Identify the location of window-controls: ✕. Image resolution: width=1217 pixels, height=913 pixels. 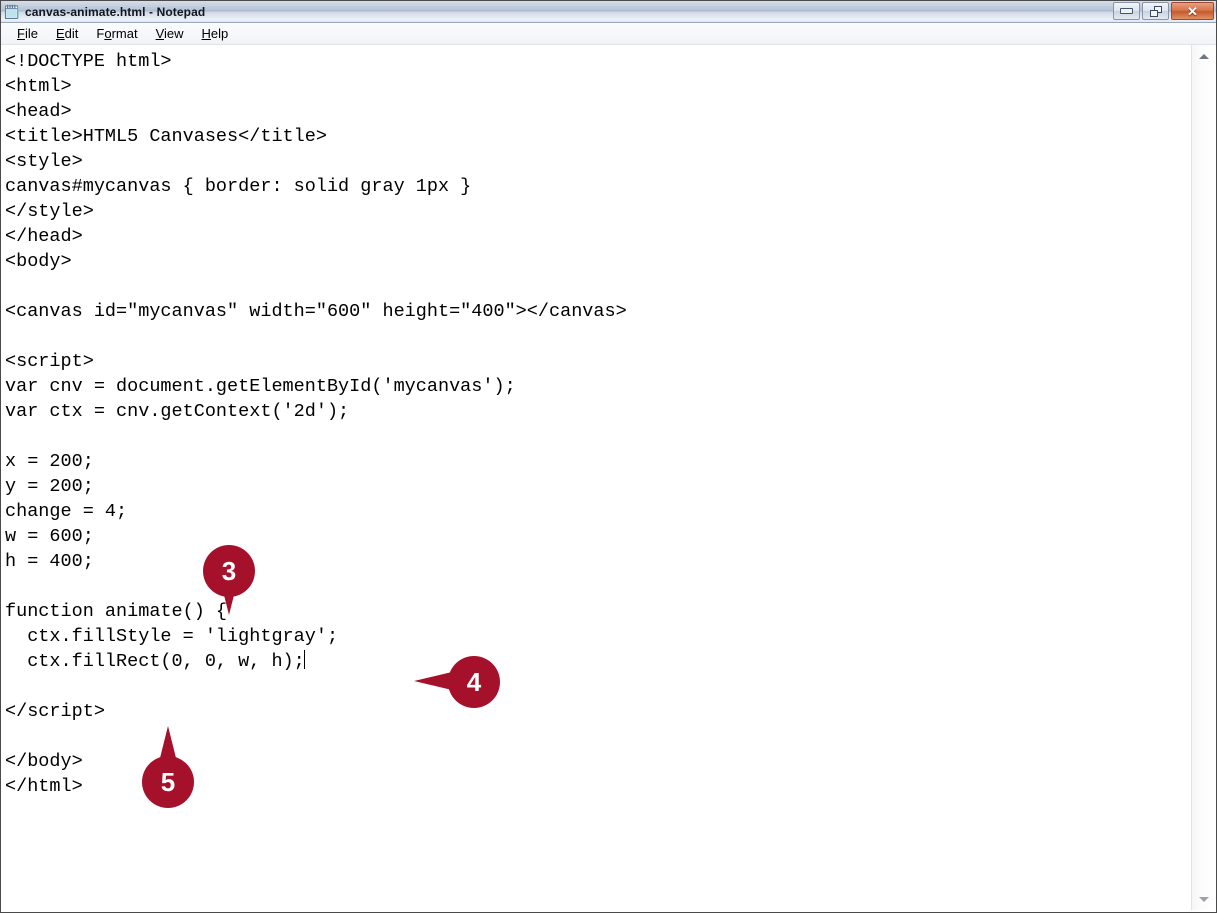
(1163, 11).